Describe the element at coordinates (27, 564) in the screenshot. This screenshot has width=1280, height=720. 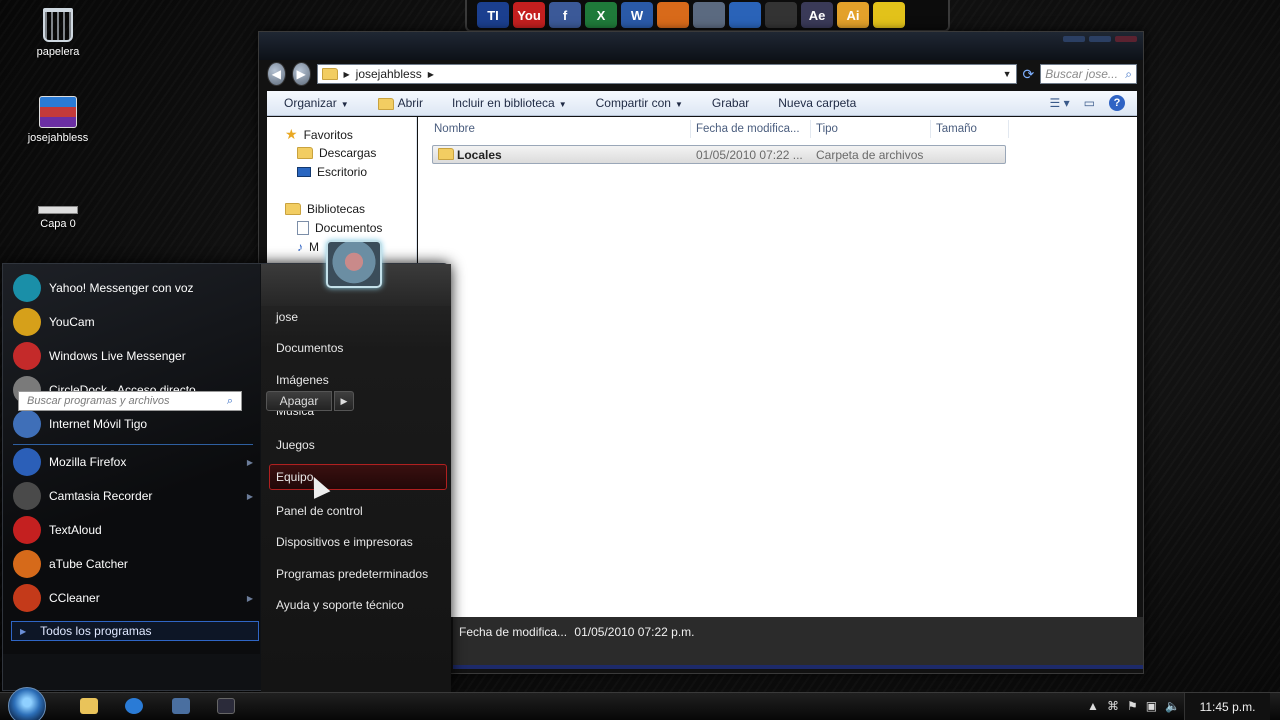
I see `atube-icon` at that location.